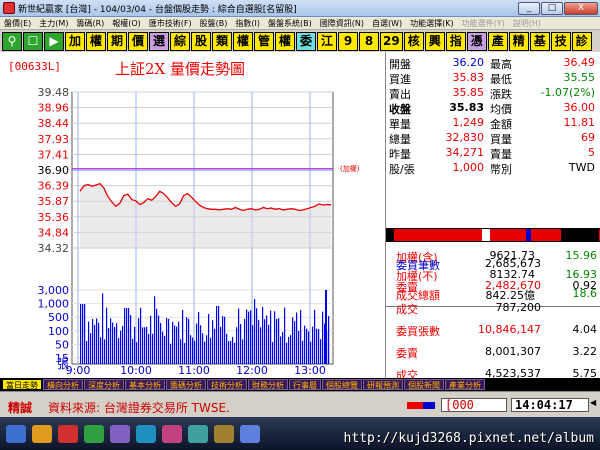 Image resolution: width=600 pixels, height=450 pixels. Describe the element at coordinates (305, 384) in the screenshot. I see `analysis-tab: 行事曆` at that location.